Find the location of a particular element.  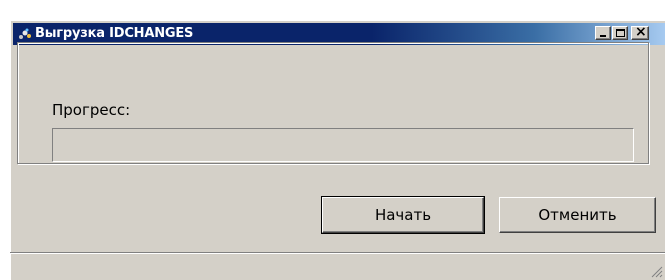

status-bar is located at coordinates (337, 266).